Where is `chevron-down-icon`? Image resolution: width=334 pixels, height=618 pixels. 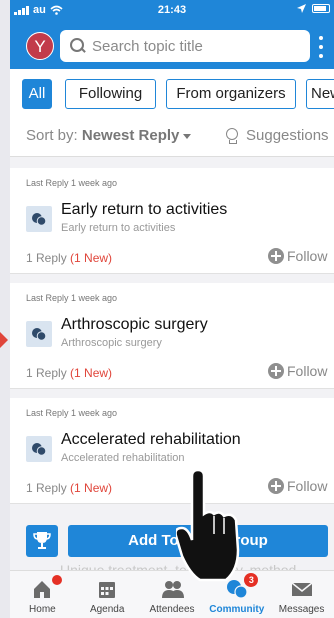 chevron-down-icon is located at coordinates (187, 136).